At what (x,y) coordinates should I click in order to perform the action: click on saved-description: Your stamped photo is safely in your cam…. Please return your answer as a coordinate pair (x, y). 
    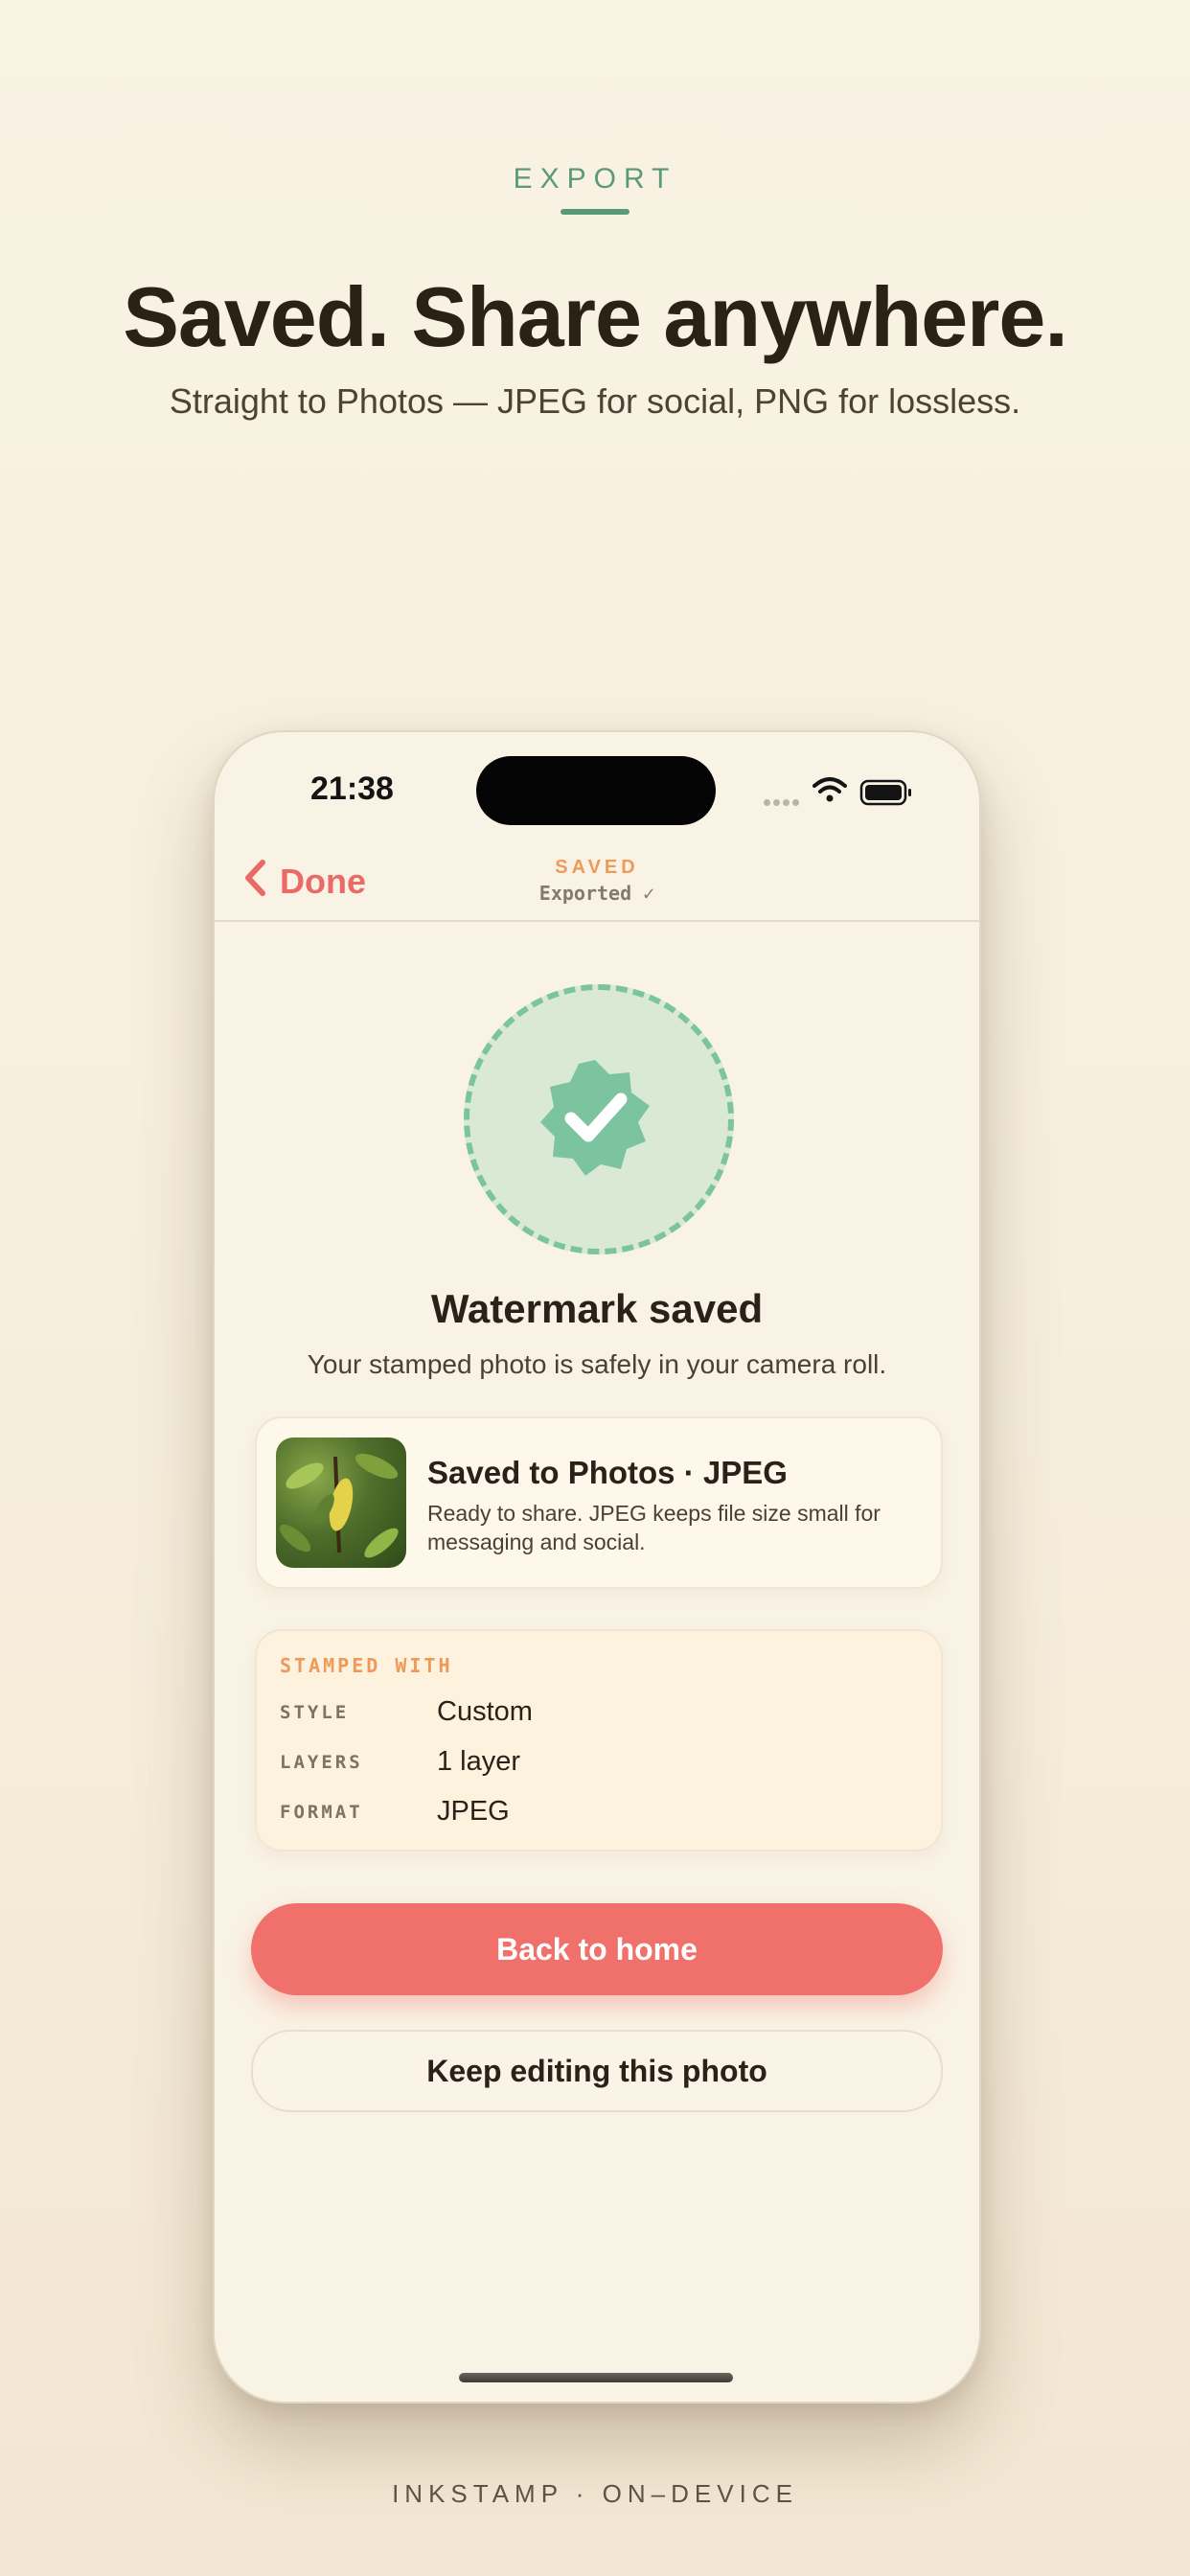
    Looking at the image, I should click on (597, 1364).